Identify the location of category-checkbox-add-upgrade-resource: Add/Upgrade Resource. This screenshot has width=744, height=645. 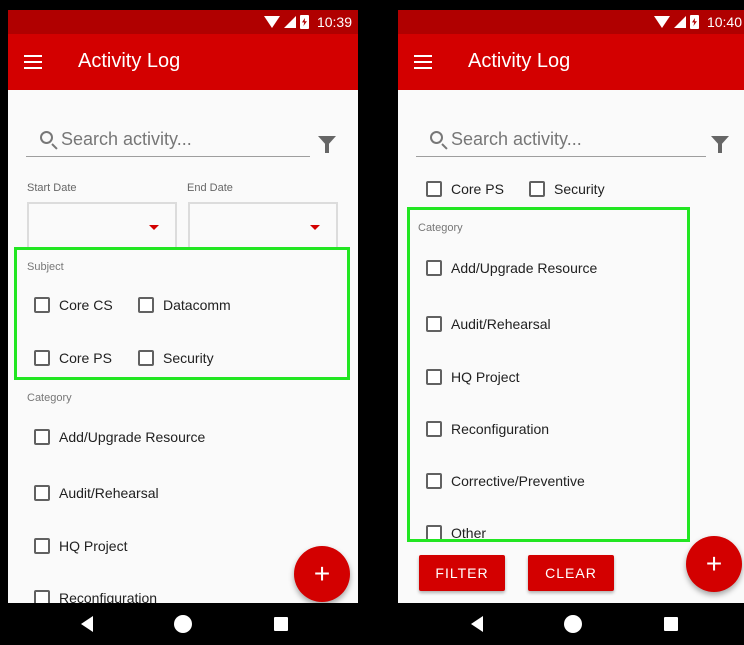
(119, 437).